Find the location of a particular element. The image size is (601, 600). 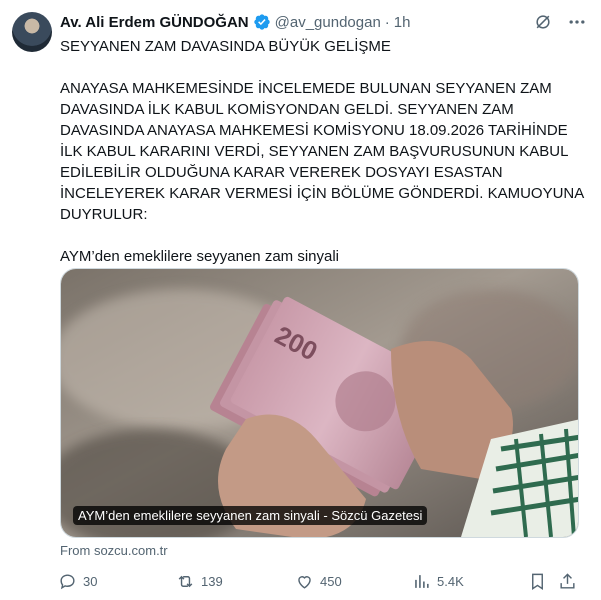

bookmark-icon is located at coordinates (537, 581).